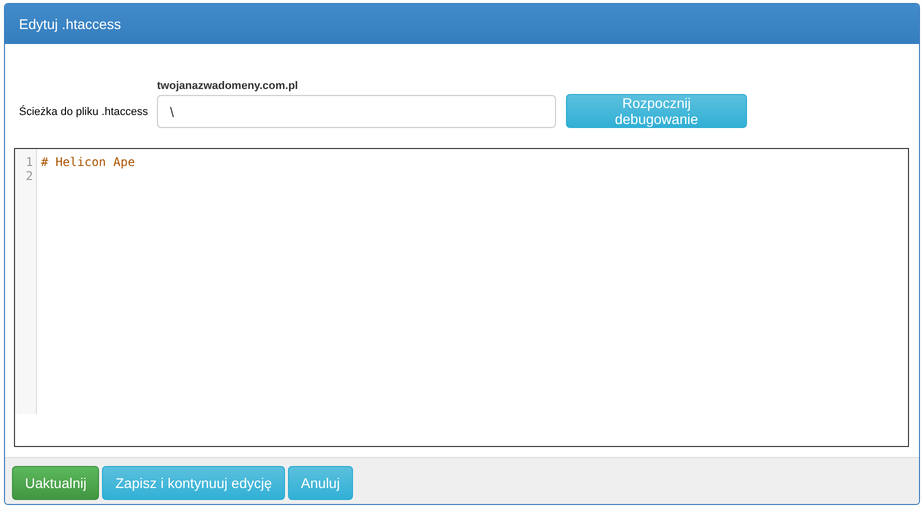 The height and width of the screenshot is (510, 923). I want to click on window-title: Edytuj .htaccess, so click(70, 24).